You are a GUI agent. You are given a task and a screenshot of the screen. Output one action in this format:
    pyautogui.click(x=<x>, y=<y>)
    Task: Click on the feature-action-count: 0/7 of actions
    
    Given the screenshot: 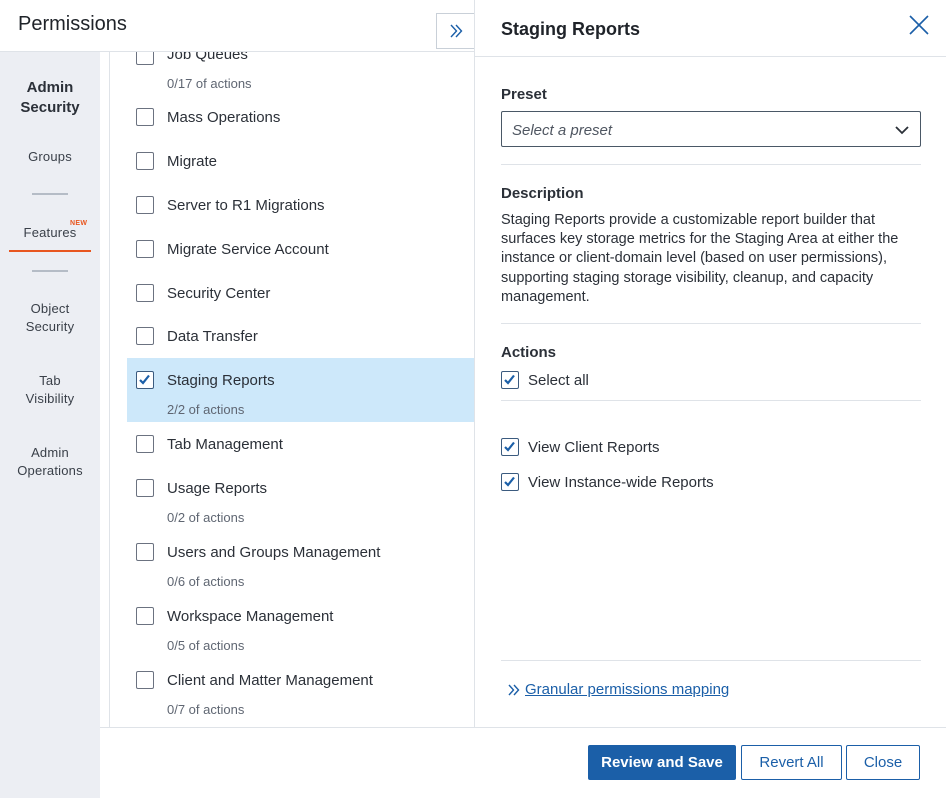 What is the action you would take?
    pyautogui.click(x=206, y=709)
    